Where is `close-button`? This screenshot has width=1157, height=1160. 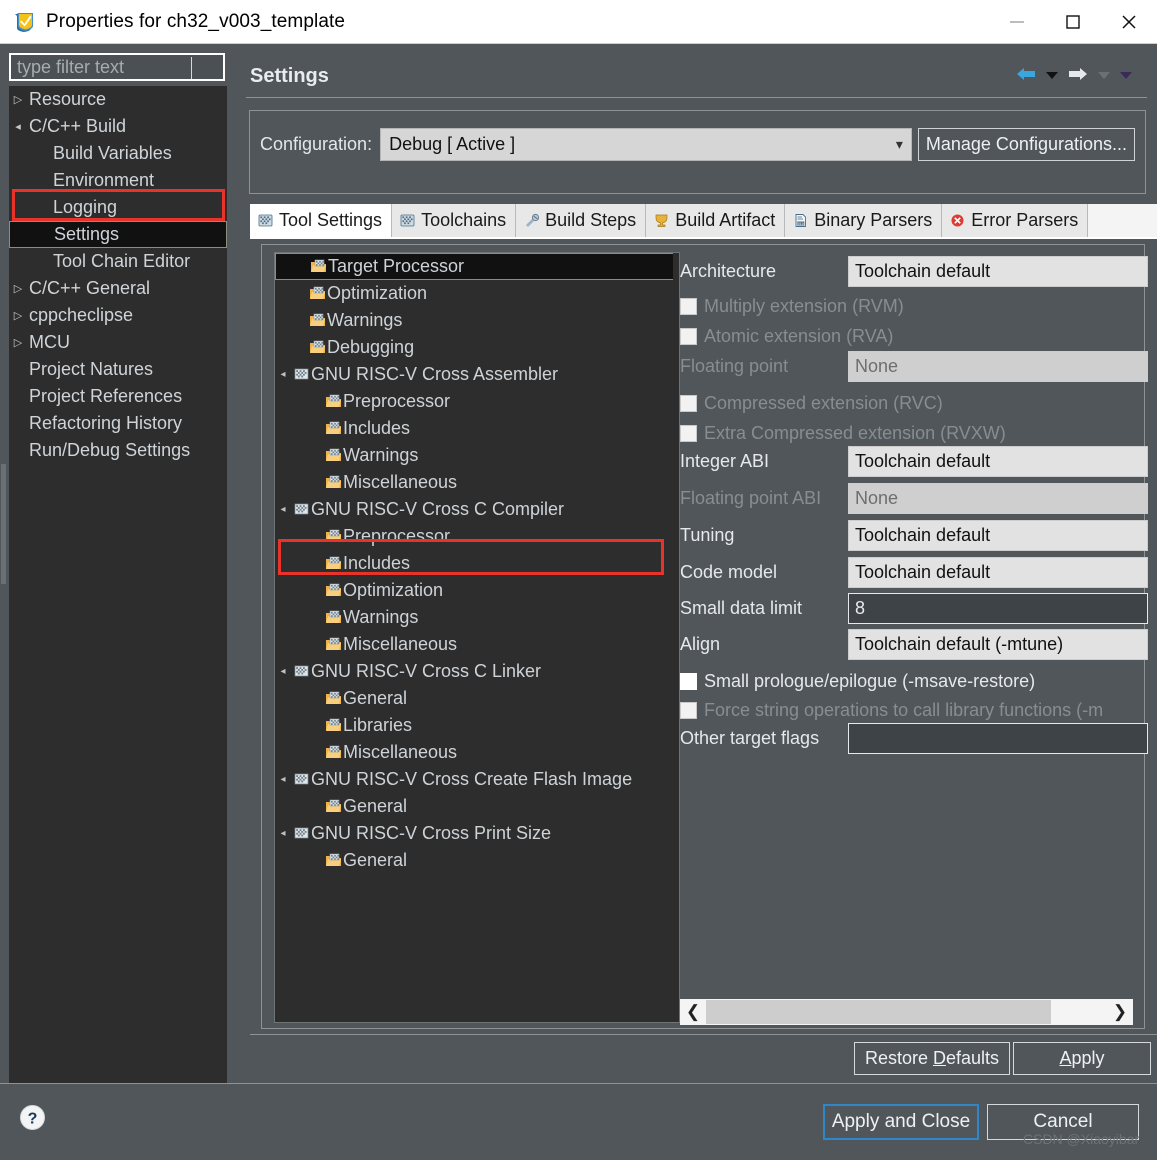
close-button is located at coordinates (1129, 22).